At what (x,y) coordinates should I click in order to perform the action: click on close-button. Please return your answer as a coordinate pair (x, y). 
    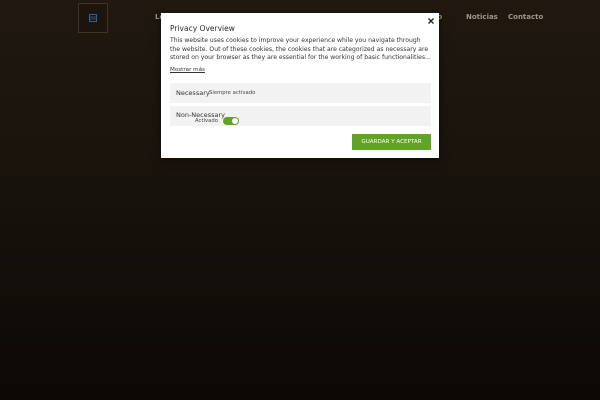
    Looking at the image, I should click on (431, 21).